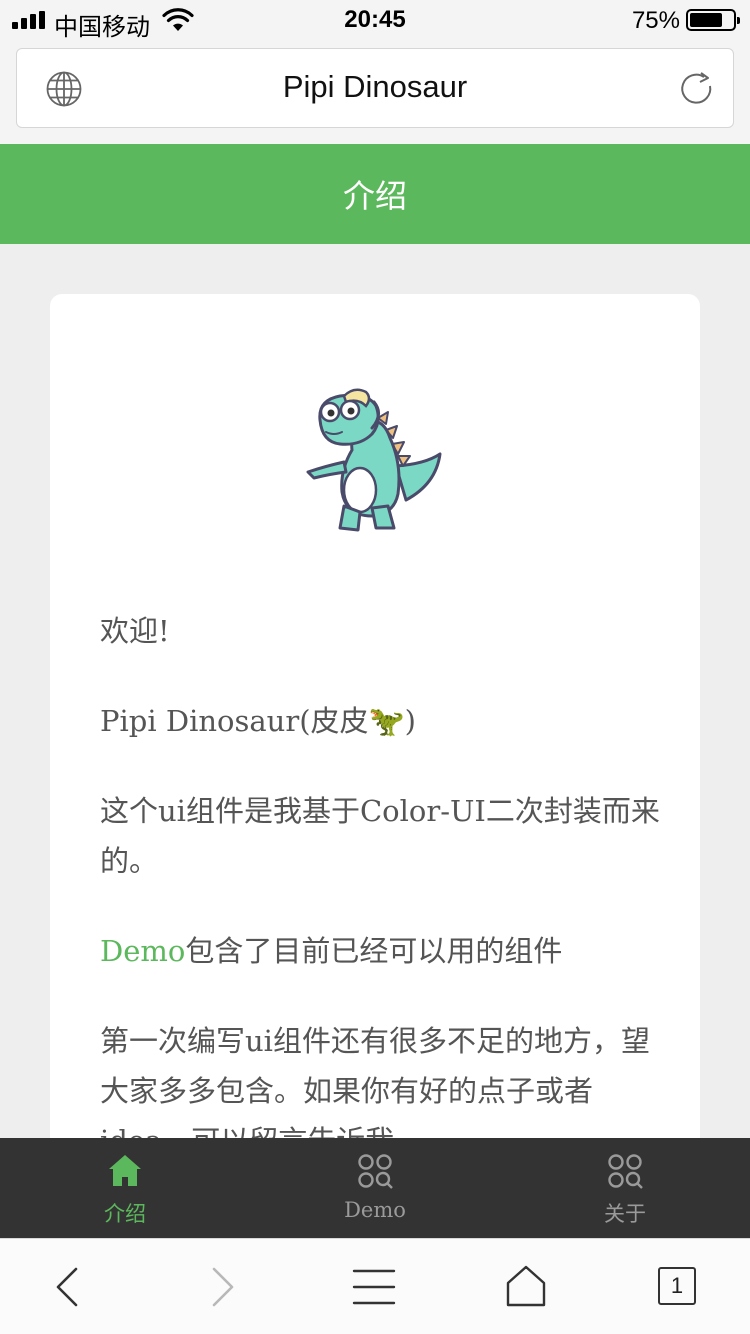  What do you see at coordinates (697, 89) in the screenshot?
I see `reload-icon` at bounding box center [697, 89].